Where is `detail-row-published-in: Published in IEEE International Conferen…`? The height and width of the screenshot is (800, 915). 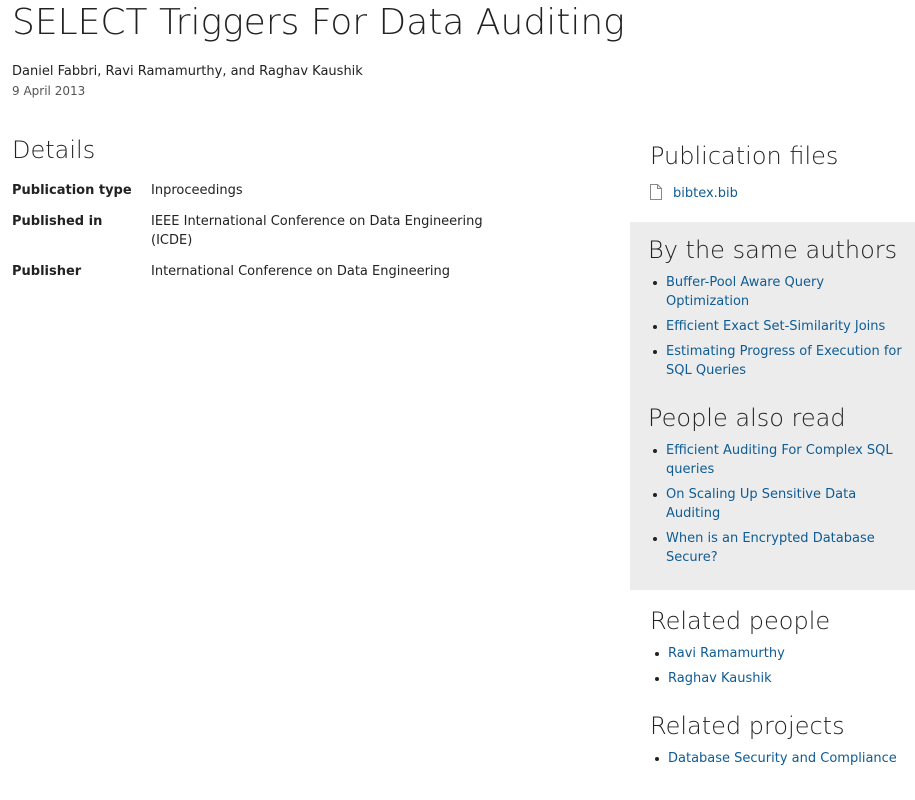
detail-row-published-in: Published in IEEE International Conferen… is located at coordinates (262, 231).